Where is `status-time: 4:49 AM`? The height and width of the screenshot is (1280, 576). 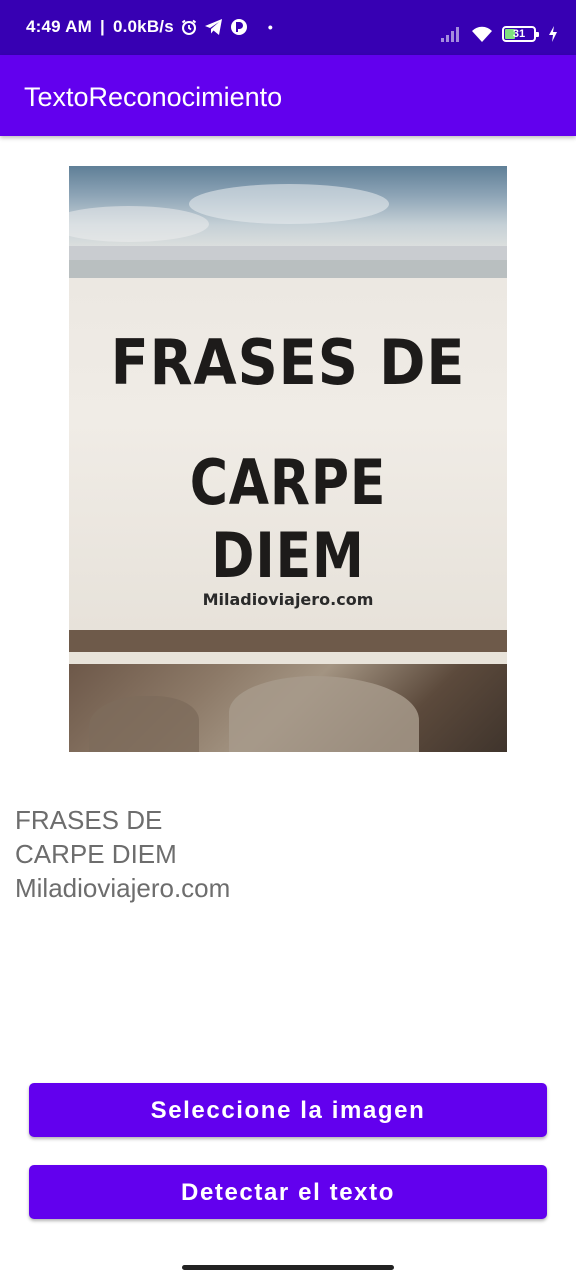 status-time: 4:49 AM is located at coordinates (59, 26).